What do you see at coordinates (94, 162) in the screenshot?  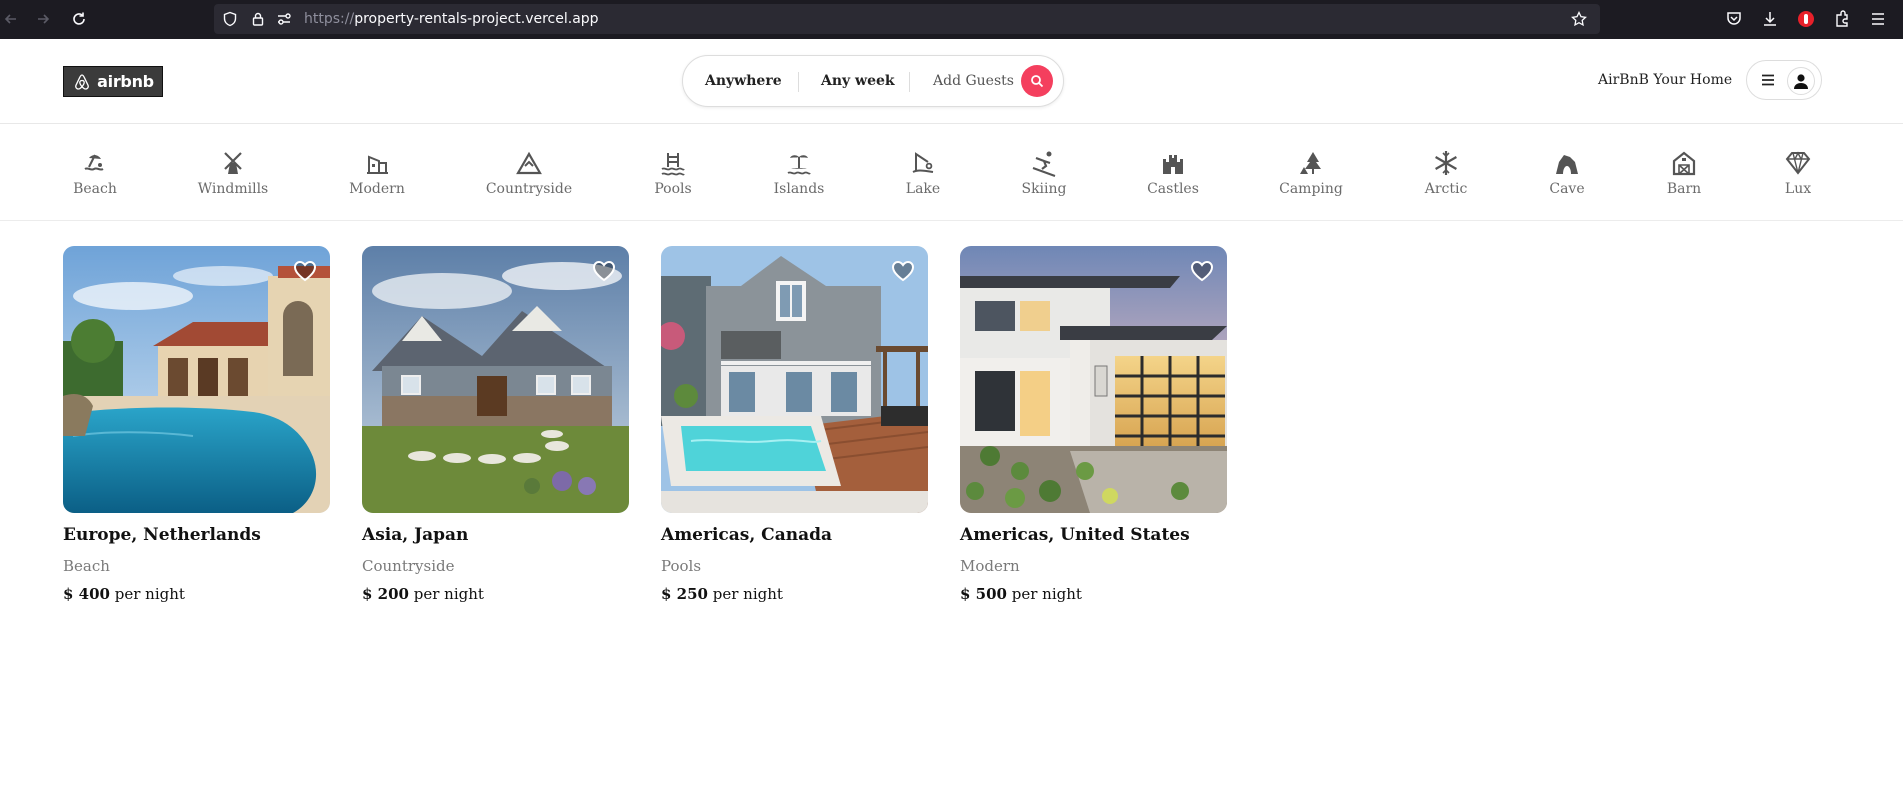 I see `beach-icon` at bounding box center [94, 162].